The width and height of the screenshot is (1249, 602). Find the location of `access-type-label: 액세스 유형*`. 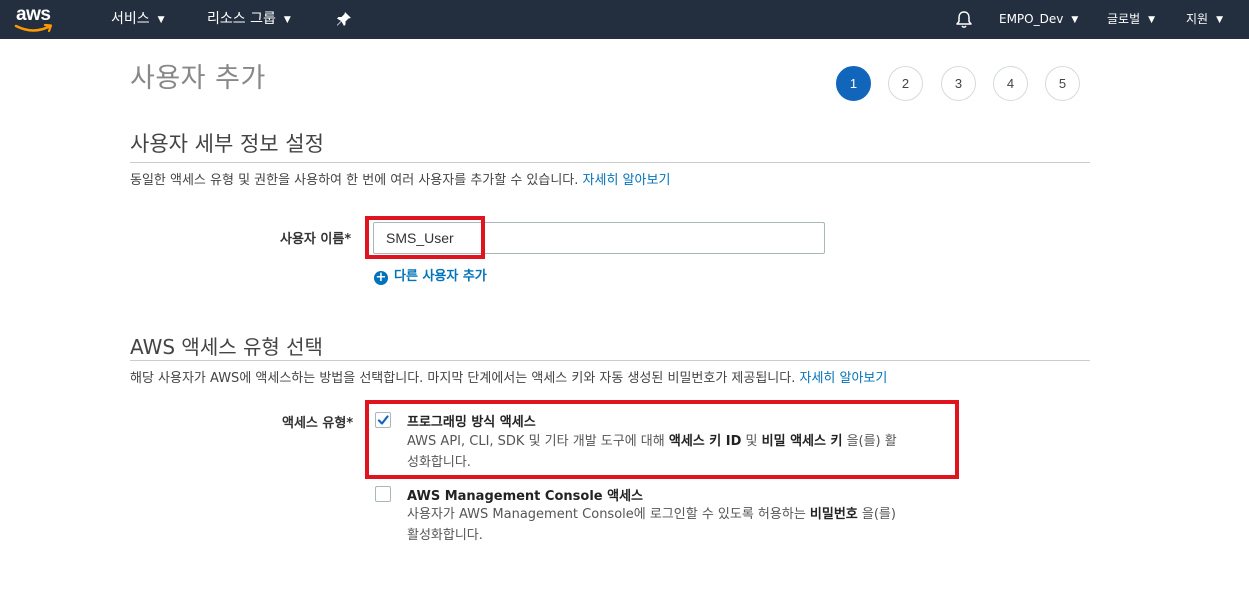

access-type-label: 액세스 유형* is located at coordinates (318, 423).